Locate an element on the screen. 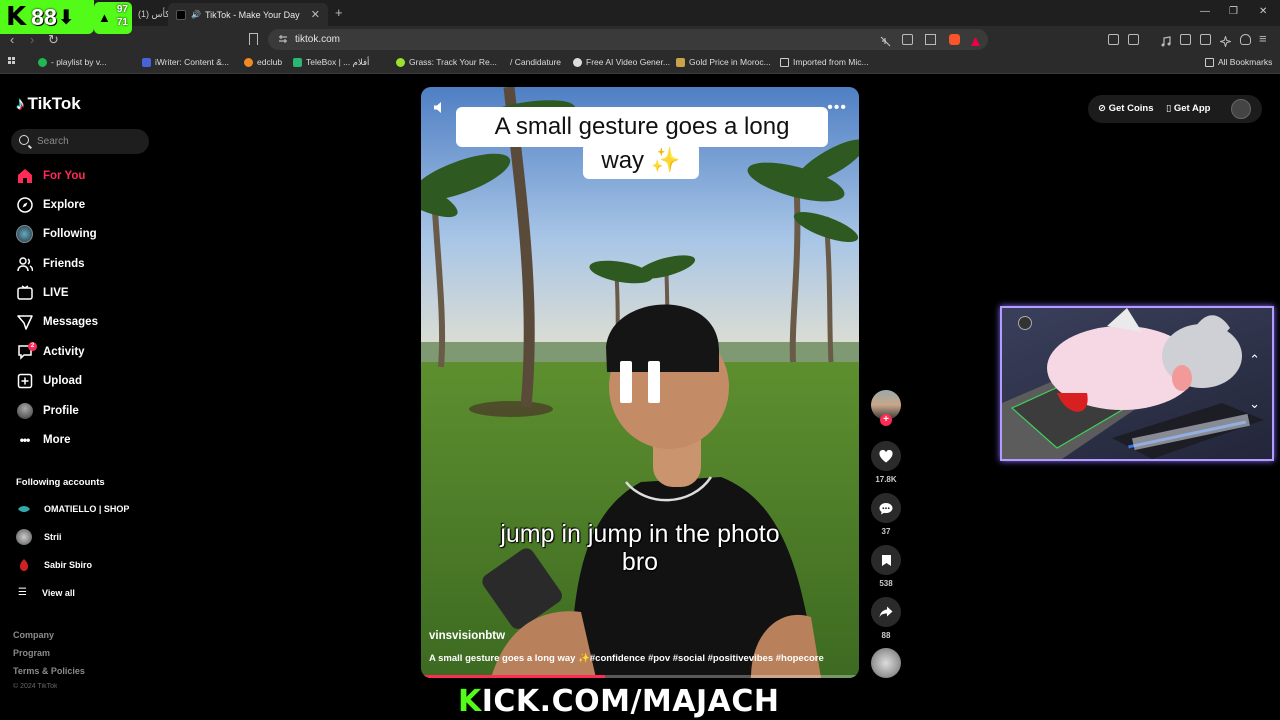  viewer-count: 88 is located at coordinates (44, 16).